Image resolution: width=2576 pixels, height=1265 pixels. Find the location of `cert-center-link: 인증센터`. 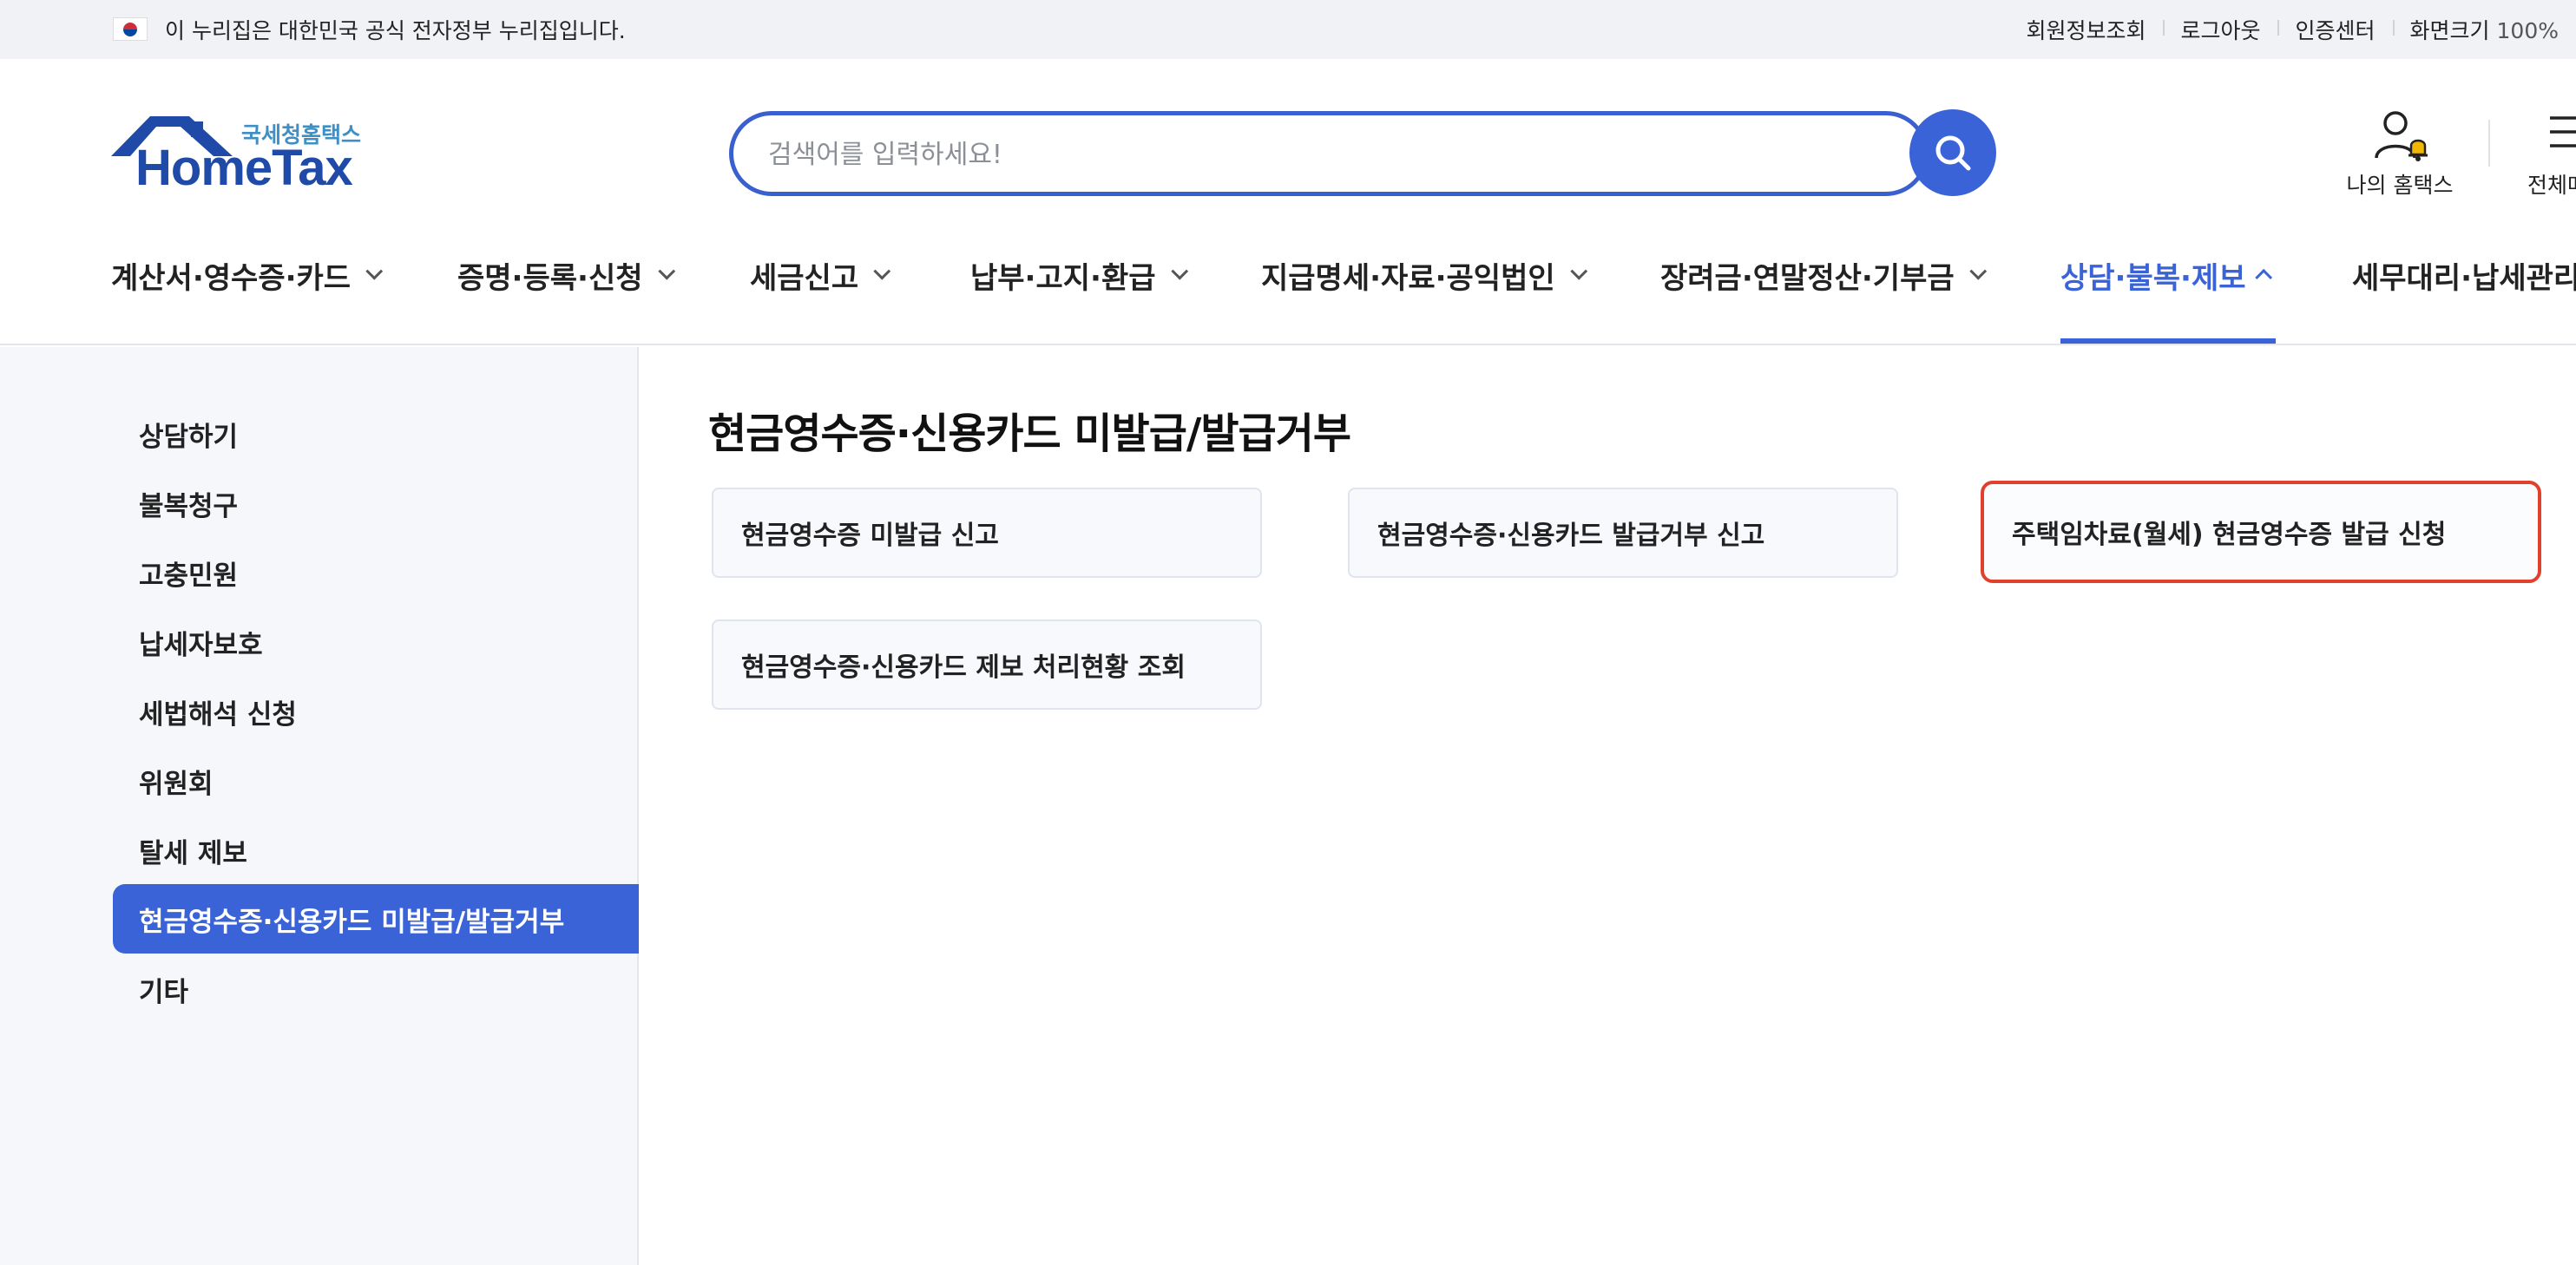

cert-center-link: 인증센터 is located at coordinates (2334, 29).